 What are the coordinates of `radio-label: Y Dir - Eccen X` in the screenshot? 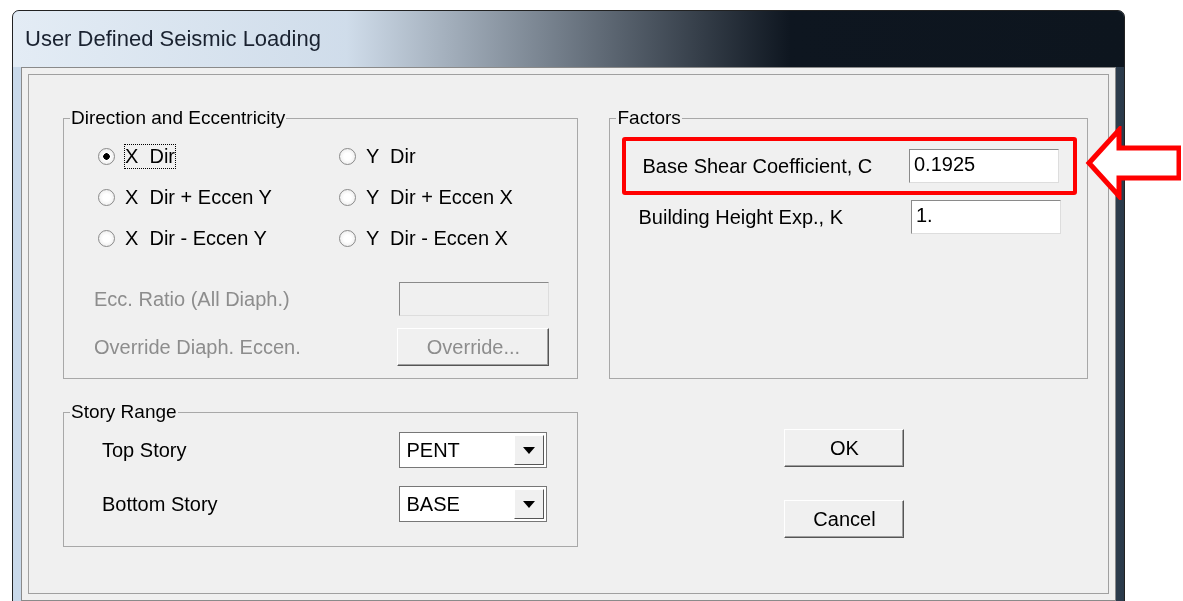 It's located at (437, 238).